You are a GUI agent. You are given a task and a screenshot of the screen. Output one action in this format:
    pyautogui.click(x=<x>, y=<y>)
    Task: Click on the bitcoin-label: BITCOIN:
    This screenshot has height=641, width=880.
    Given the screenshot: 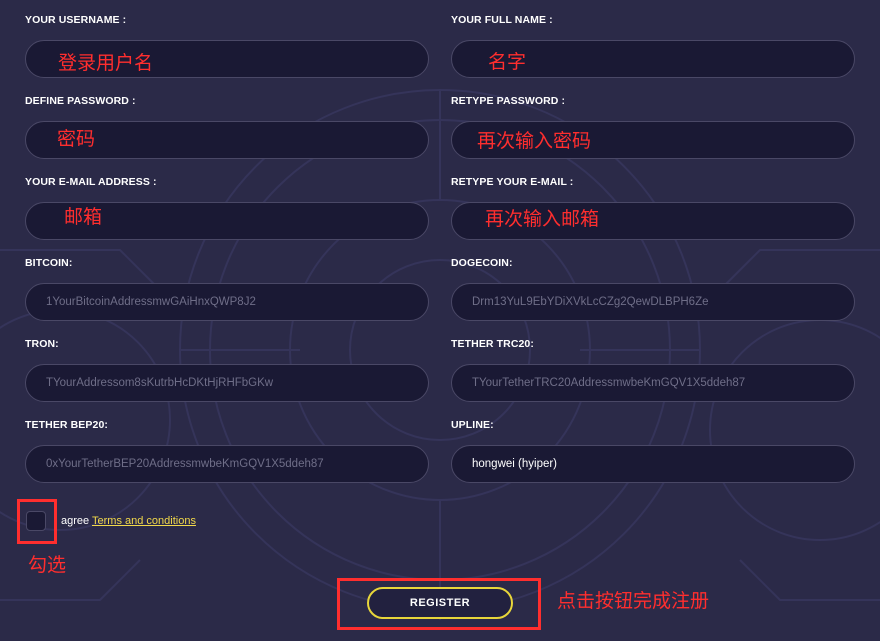 What is the action you would take?
    pyautogui.click(x=49, y=263)
    